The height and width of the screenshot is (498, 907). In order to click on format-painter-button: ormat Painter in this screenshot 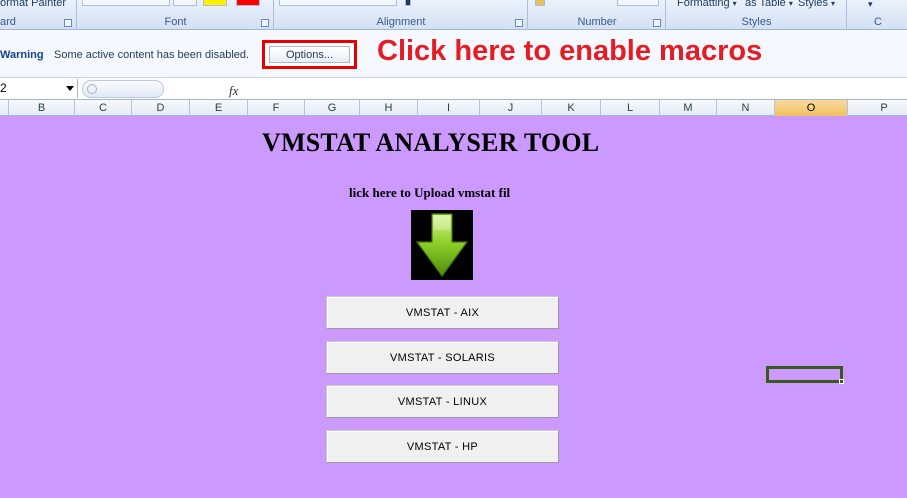, I will do `click(33, 4)`.